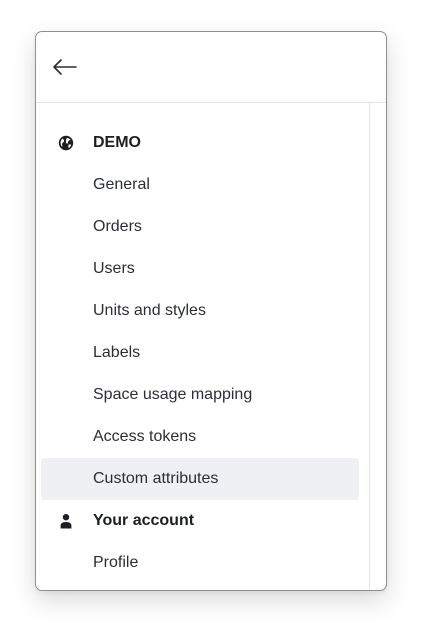 This screenshot has width=424, height=632. I want to click on globe-icon, so click(66, 143).